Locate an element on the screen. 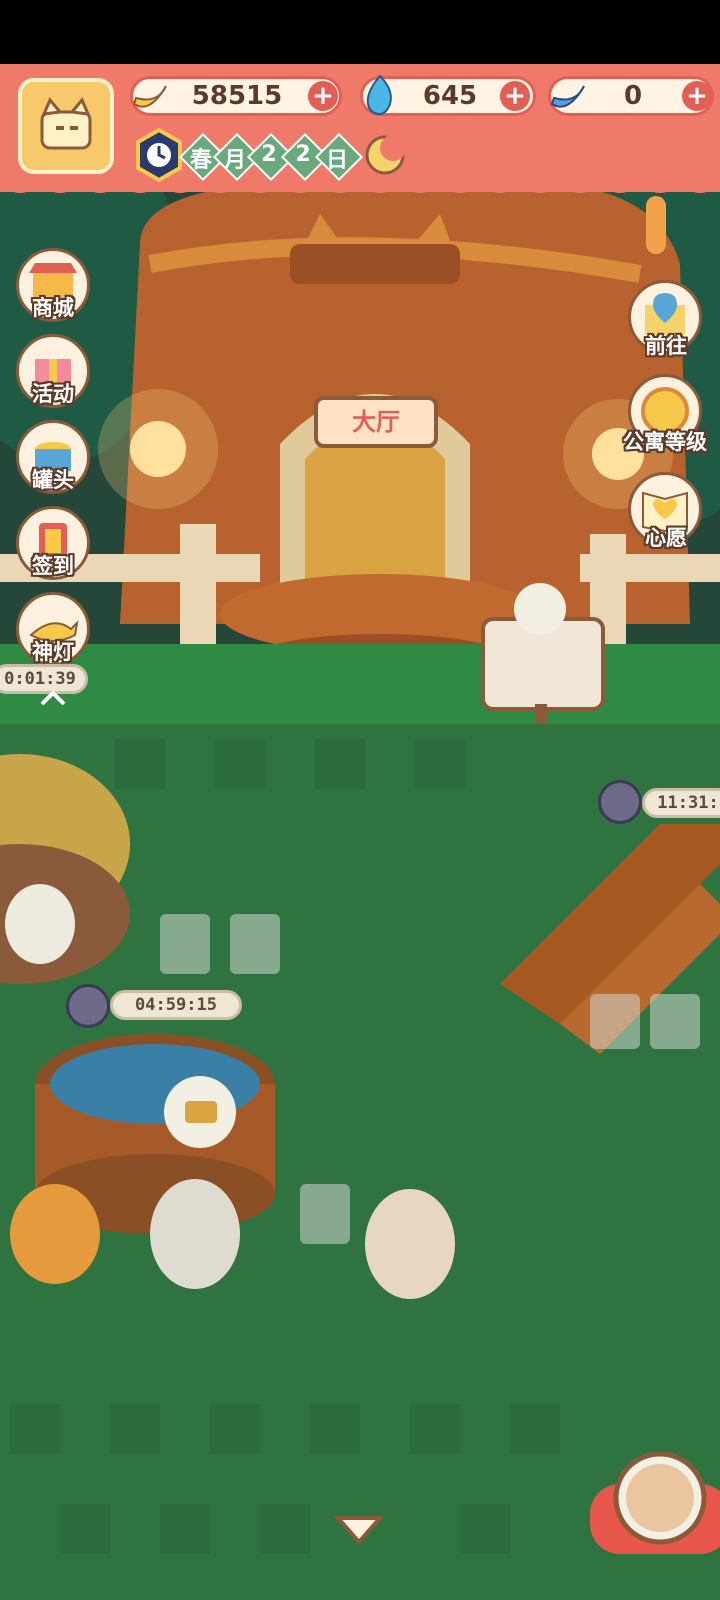  shop-label: 商城 is located at coordinates (53, 308).